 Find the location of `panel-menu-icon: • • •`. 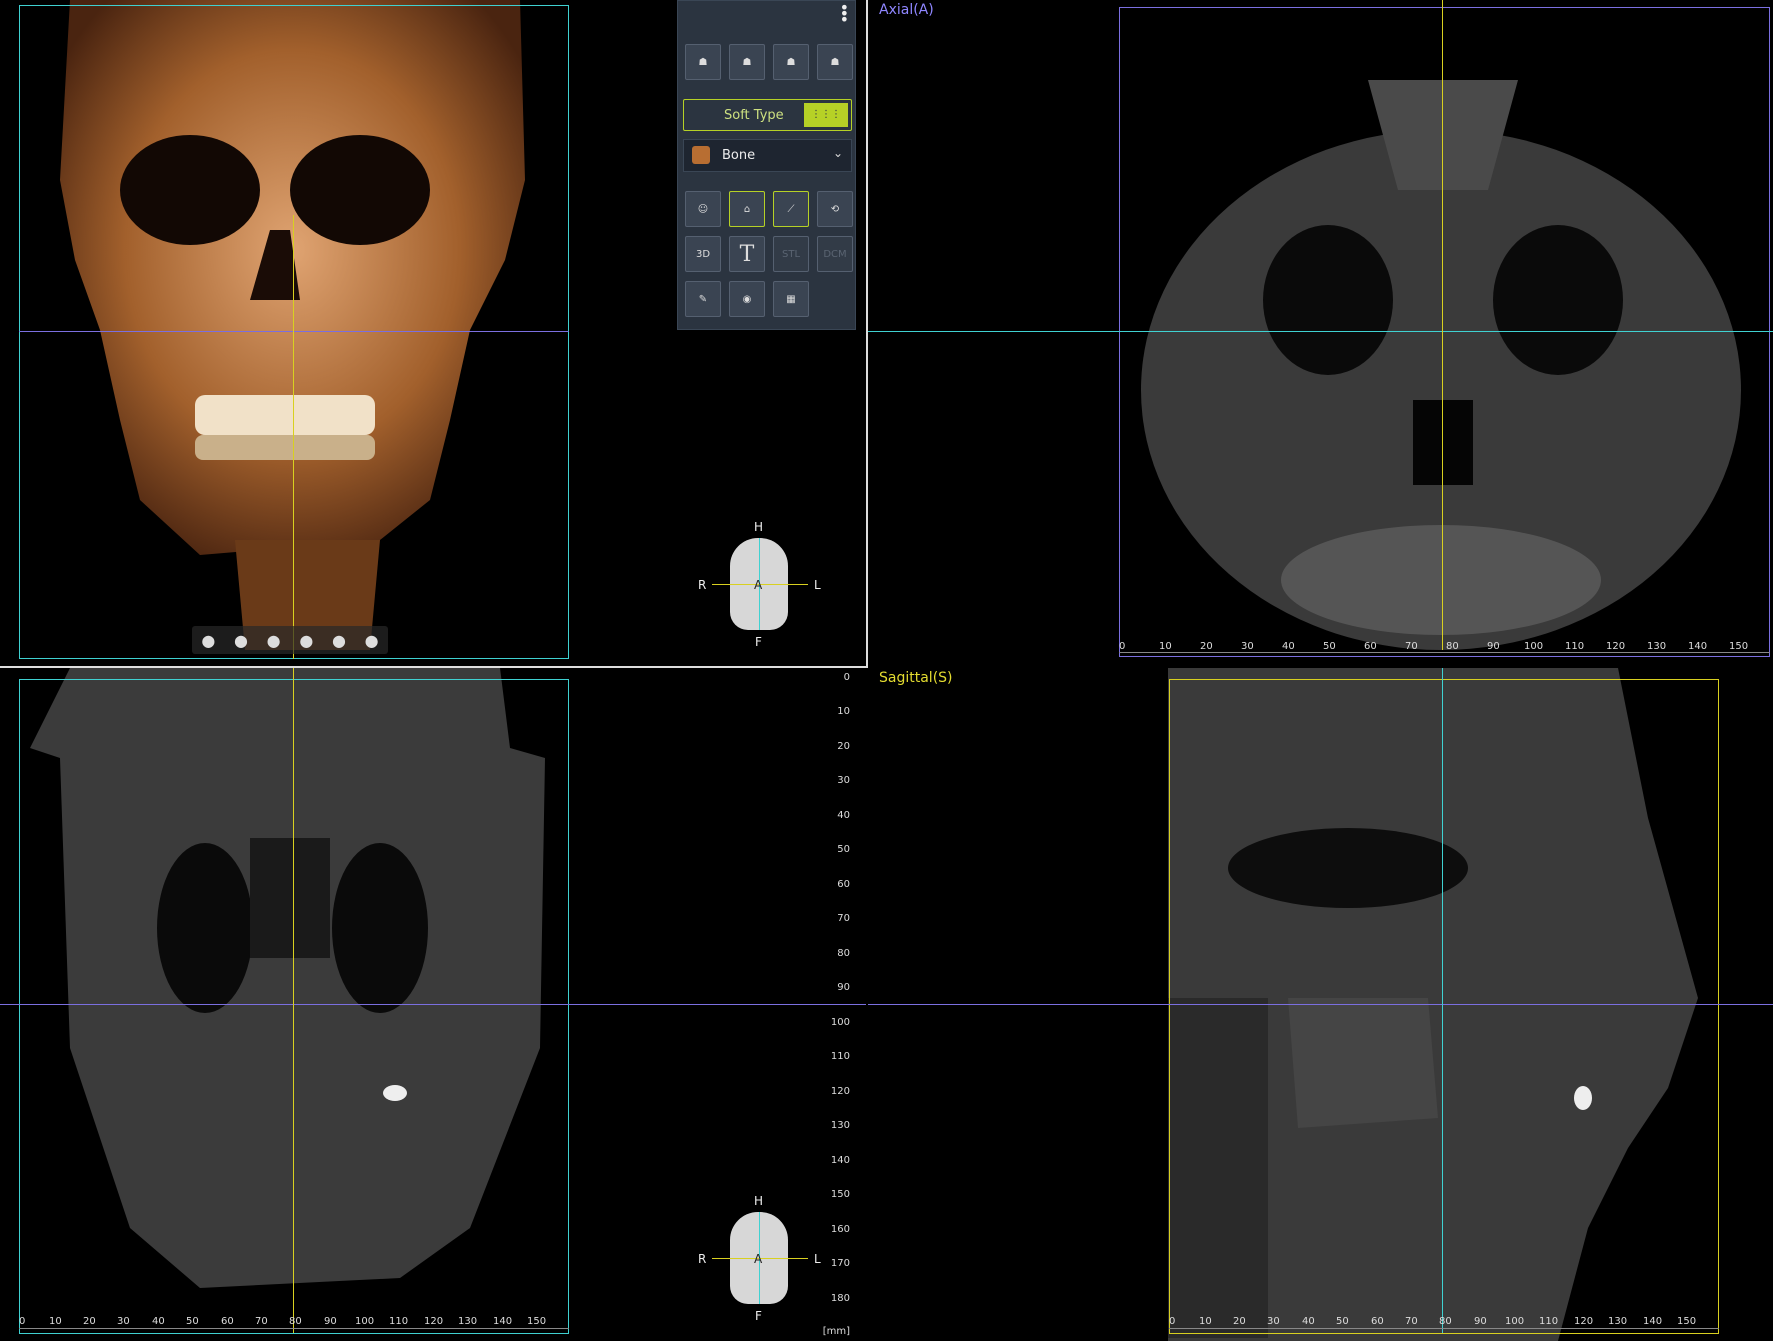

panel-menu-icon: • • • is located at coordinates (844, 14).